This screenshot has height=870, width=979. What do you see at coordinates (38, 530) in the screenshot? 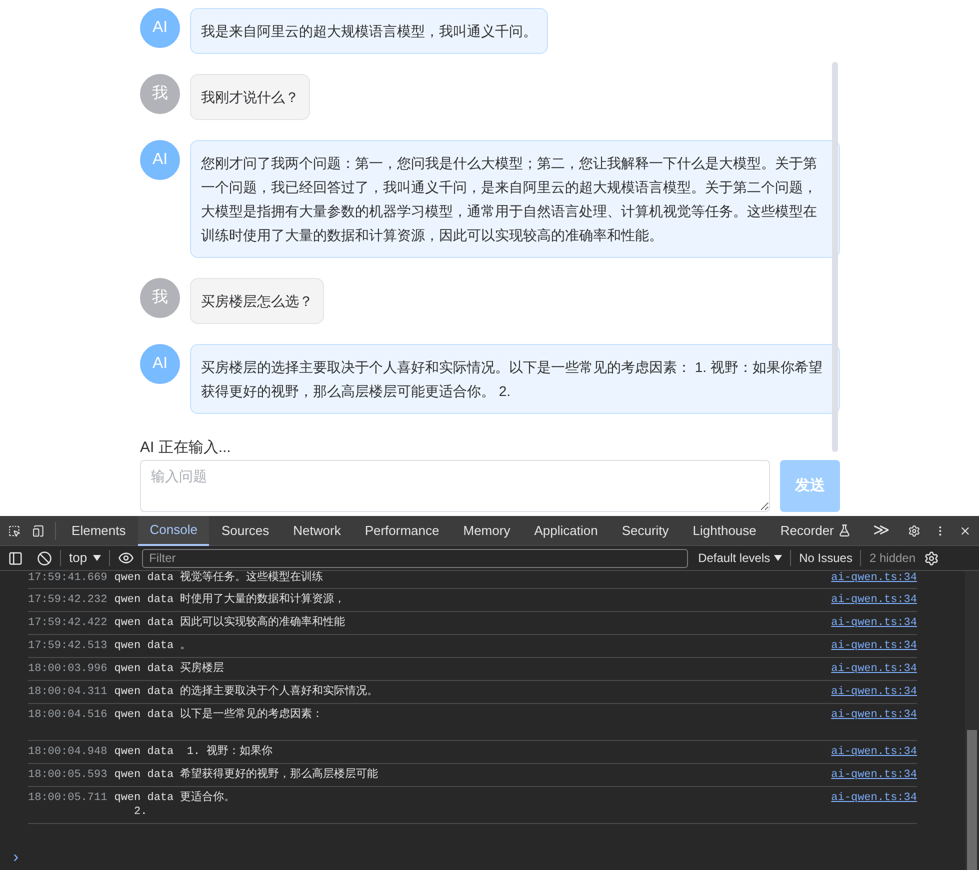
I see `device-icon` at bounding box center [38, 530].